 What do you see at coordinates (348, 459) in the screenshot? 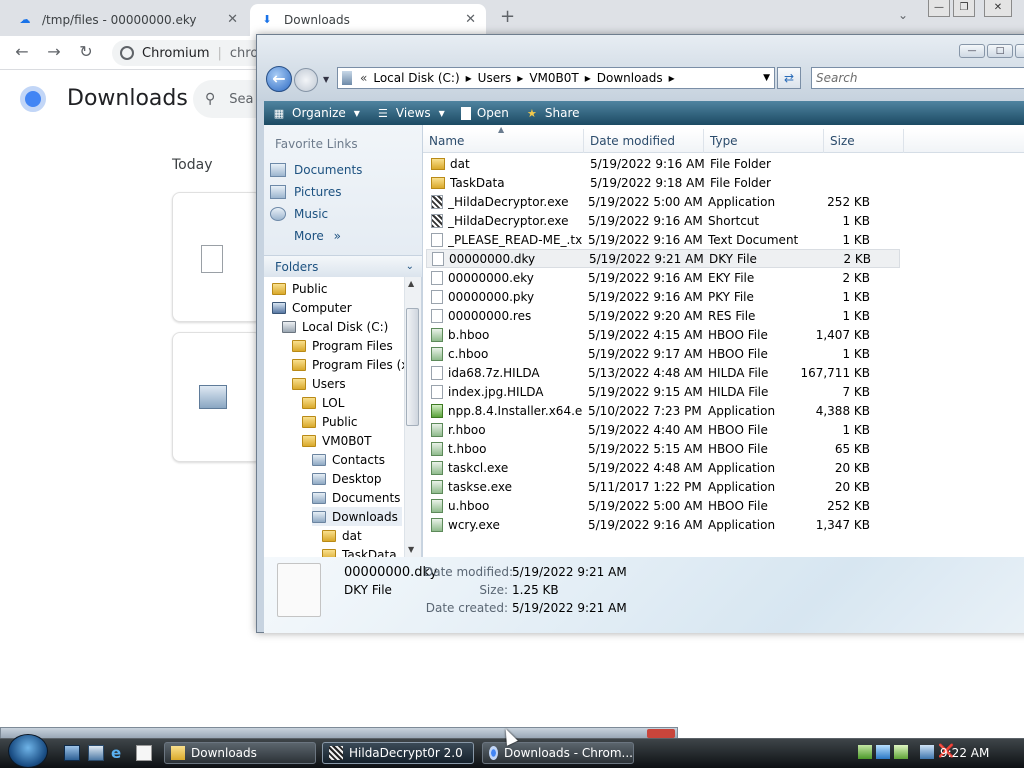
I see `tree-item: Contacts` at bounding box center [348, 459].